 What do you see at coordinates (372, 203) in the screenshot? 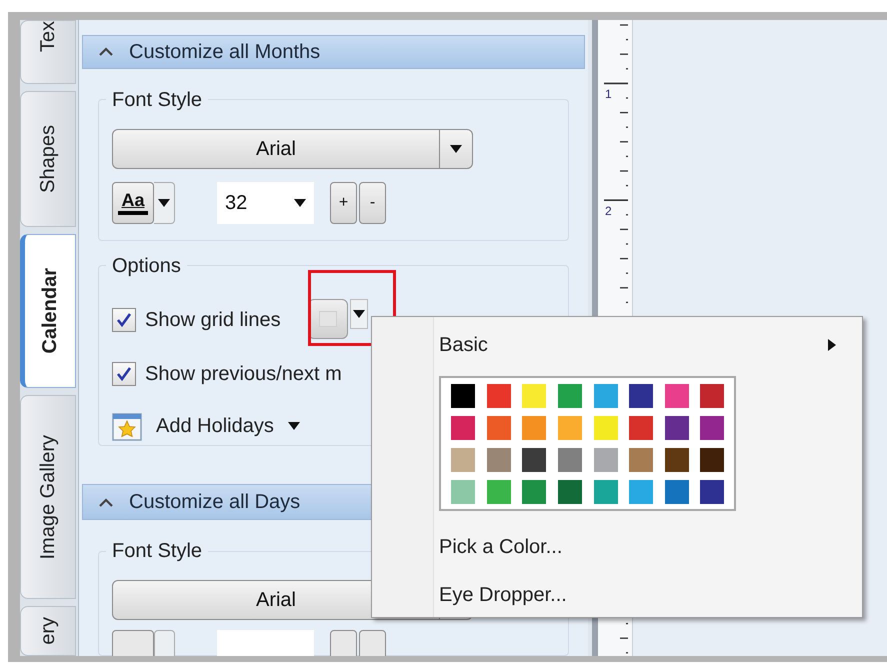
I see `decrease-size-button: -` at bounding box center [372, 203].